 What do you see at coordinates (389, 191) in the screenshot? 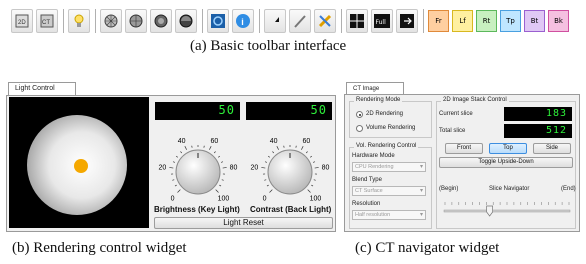
I see `blend-type-select: CT Surface` at bounding box center [389, 191].